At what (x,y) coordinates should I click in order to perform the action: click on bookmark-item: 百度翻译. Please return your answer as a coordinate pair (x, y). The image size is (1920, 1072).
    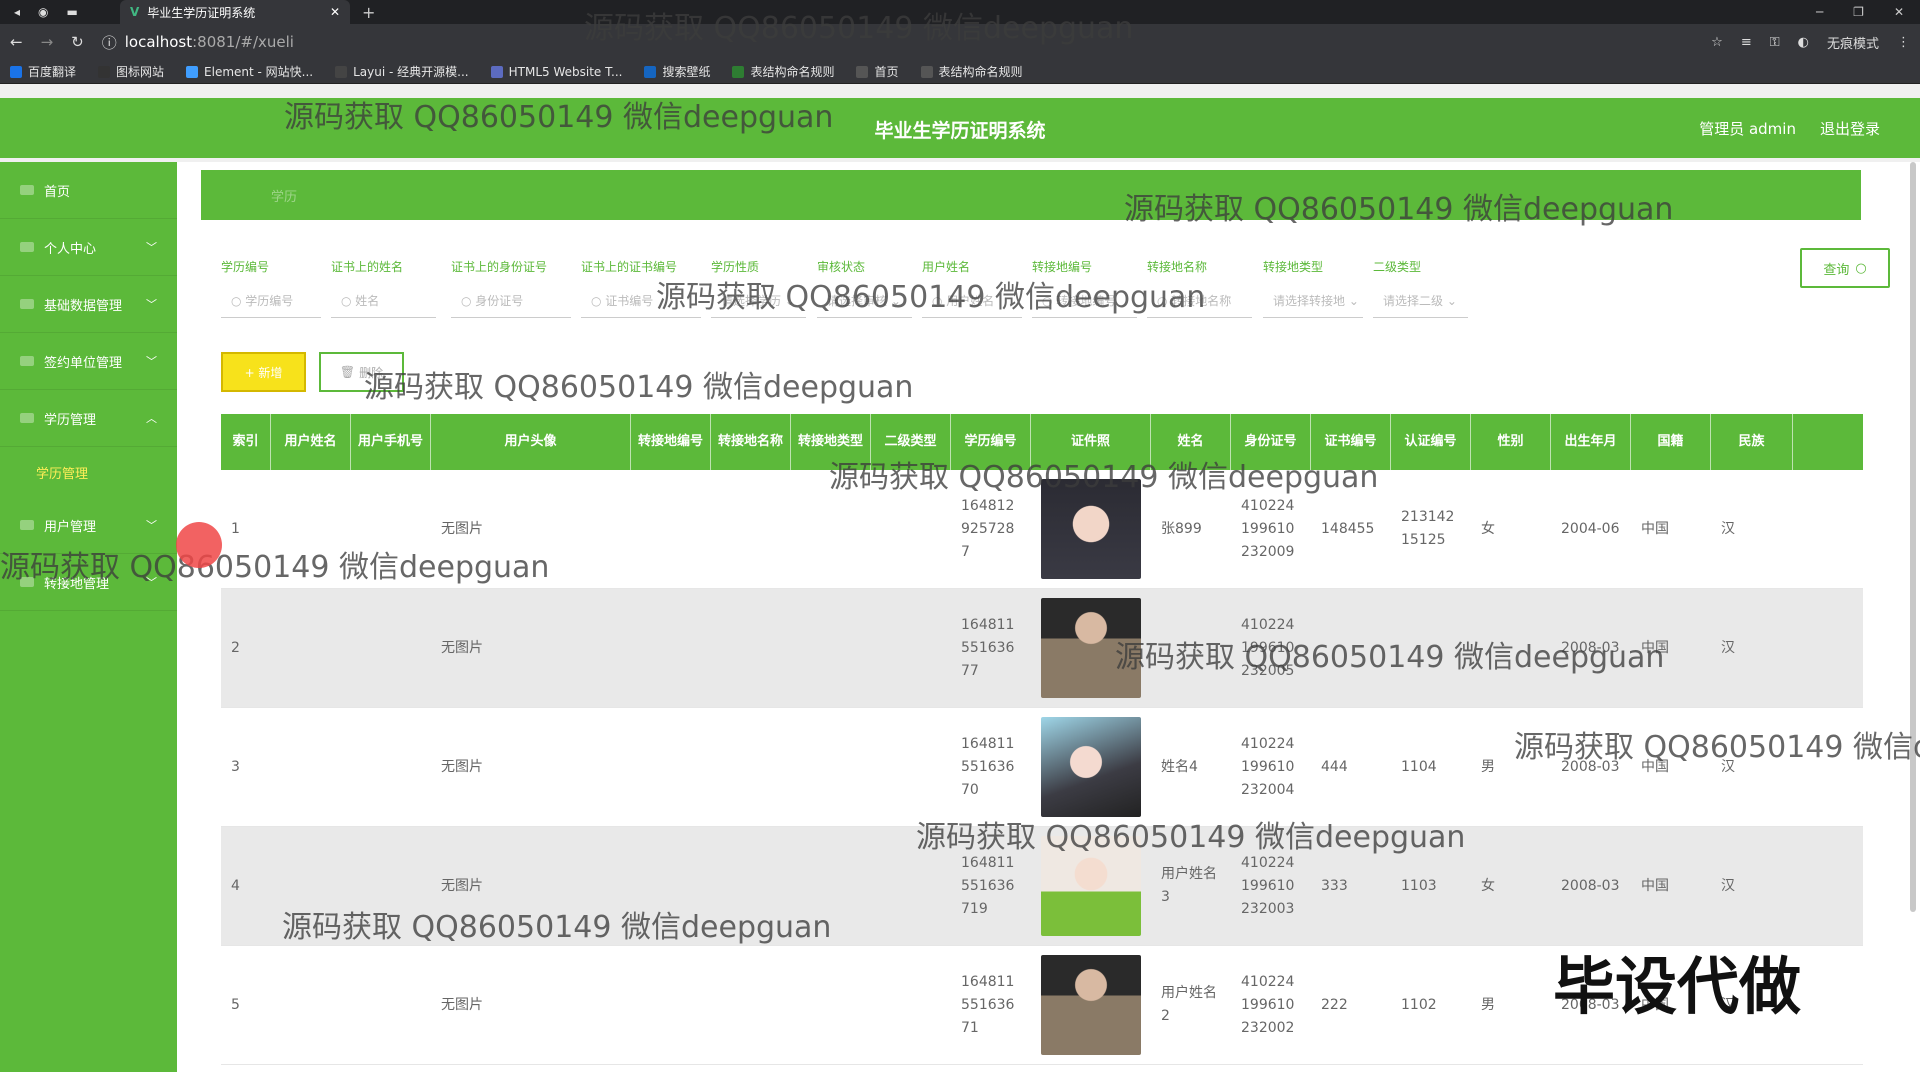
    Looking at the image, I should click on (43, 71).